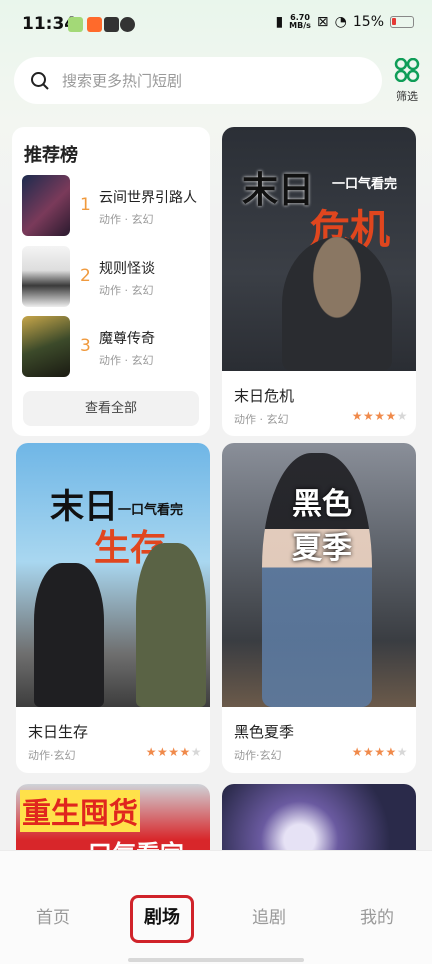 The width and height of the screenshot is (432, 964). Describe the element at coordinates (51, 155) in the screenshot. I see `ranking-title: 推荐榜` at that location.